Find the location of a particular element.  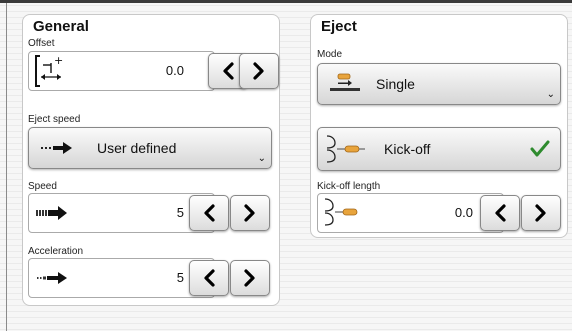

speed-increase-button is located at coordinates (250, 213).